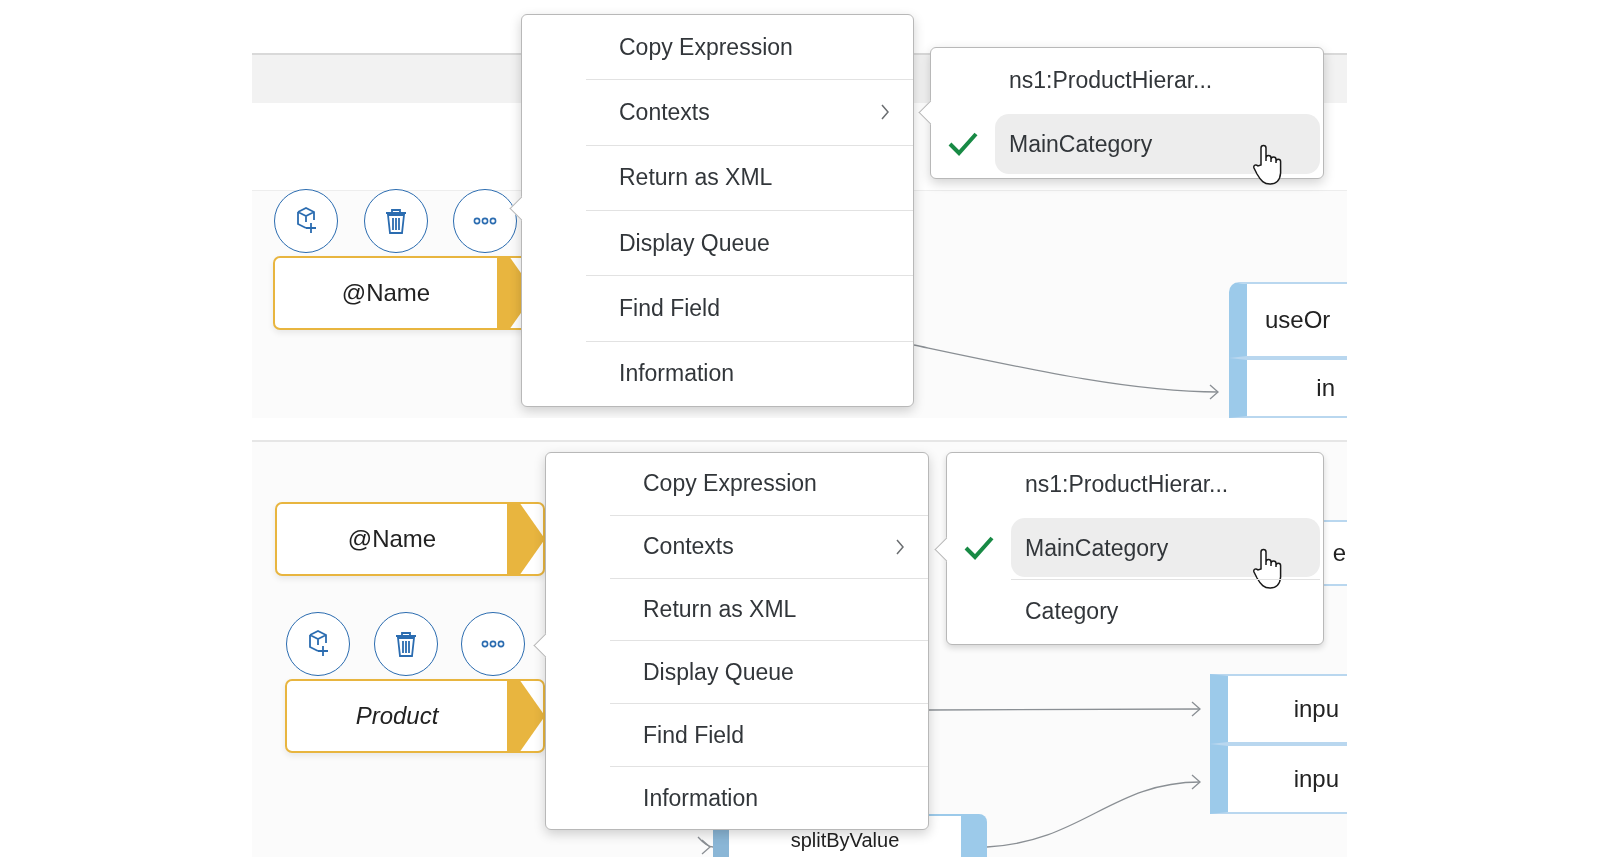  Describe the element at coordinates (1325, 388) in the screenshot. I see `node-label: in` at that location.